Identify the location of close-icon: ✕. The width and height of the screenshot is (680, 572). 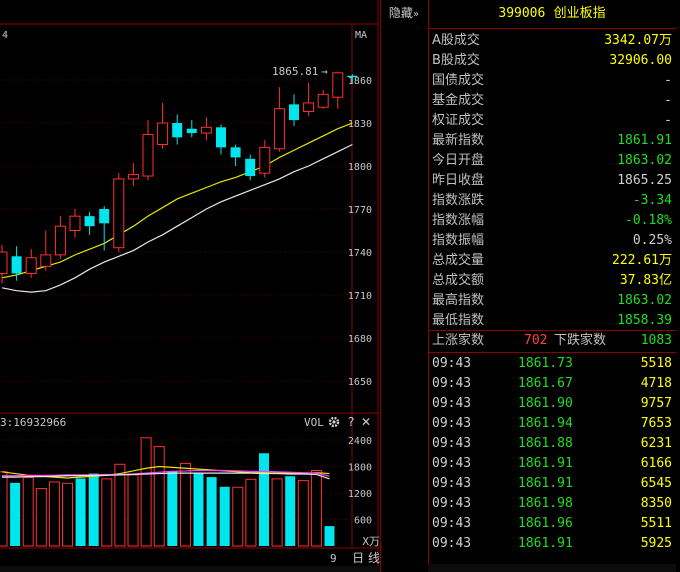
(366, 422).